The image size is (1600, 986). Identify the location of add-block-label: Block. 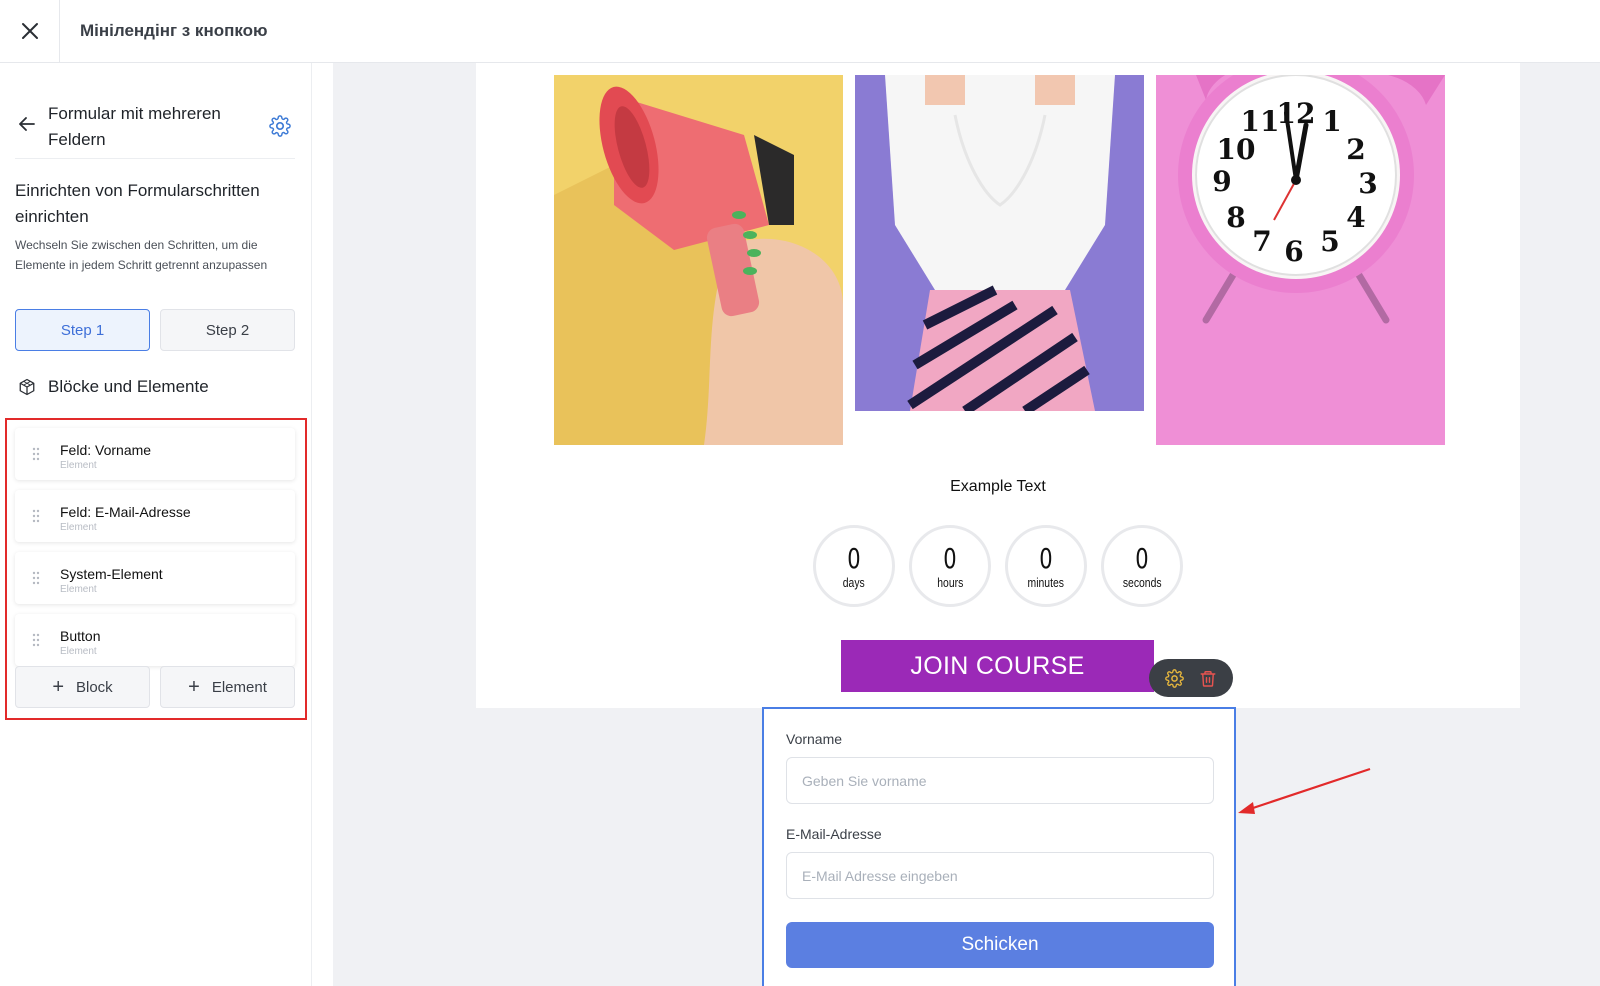
(94, 687).